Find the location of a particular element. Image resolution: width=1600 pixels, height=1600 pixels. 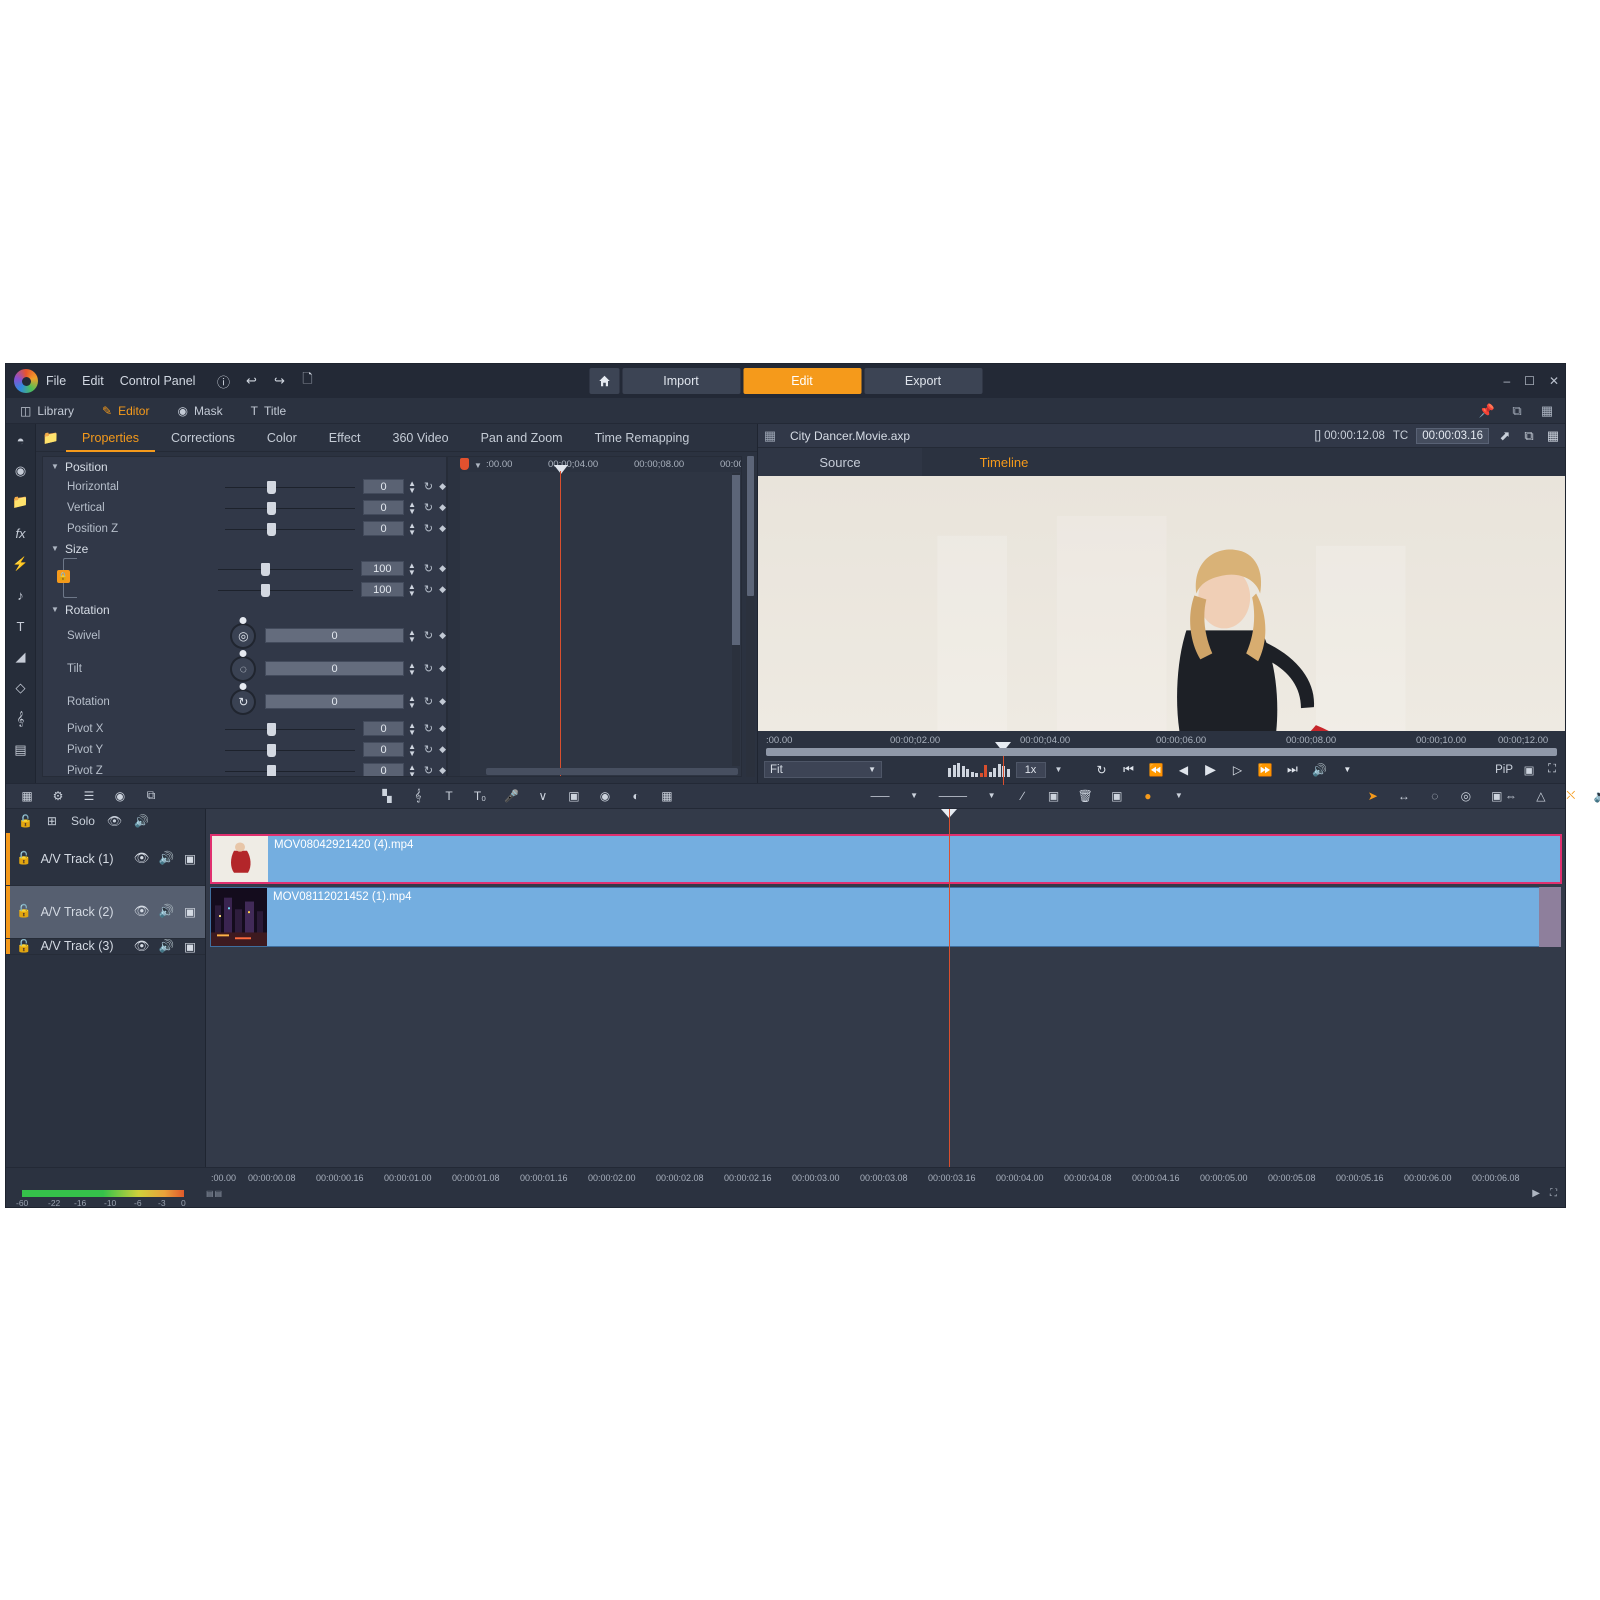

render-preview-icon: ▦ is located at coordinates (27, 796).